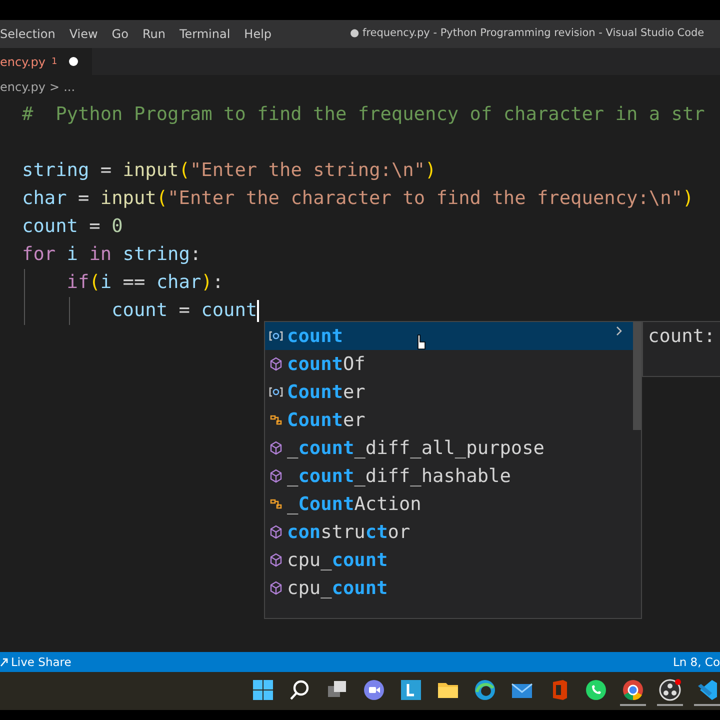 Image resolution: width=720 pixels, height=720 pixels. I want to click on breadcrumb-item: ency.py, so click(23, 87).